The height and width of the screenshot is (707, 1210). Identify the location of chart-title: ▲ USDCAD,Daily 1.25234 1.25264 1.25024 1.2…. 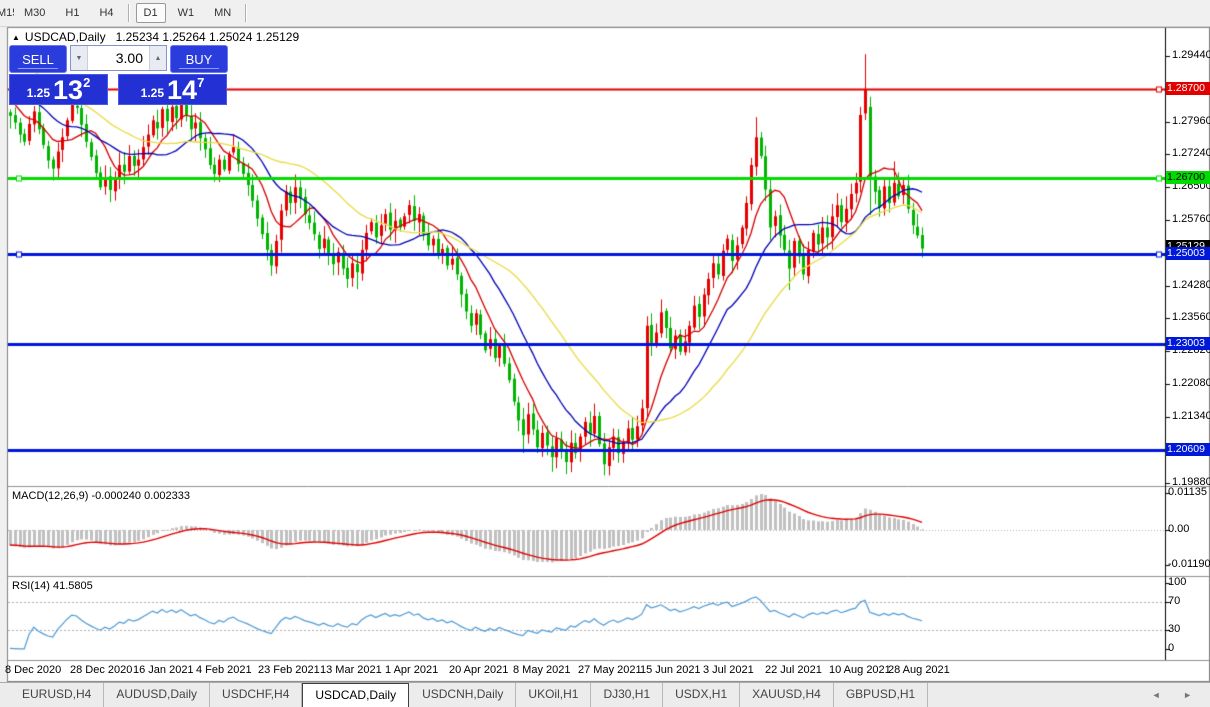
(155, 37).